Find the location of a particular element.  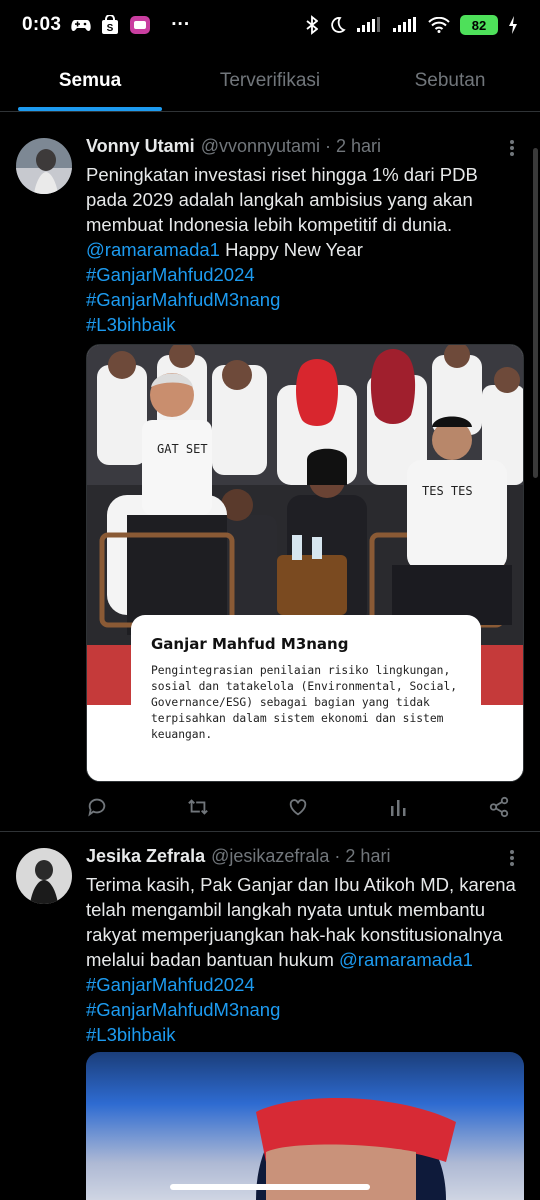

signal-icon is located at coordinates (369, 25).